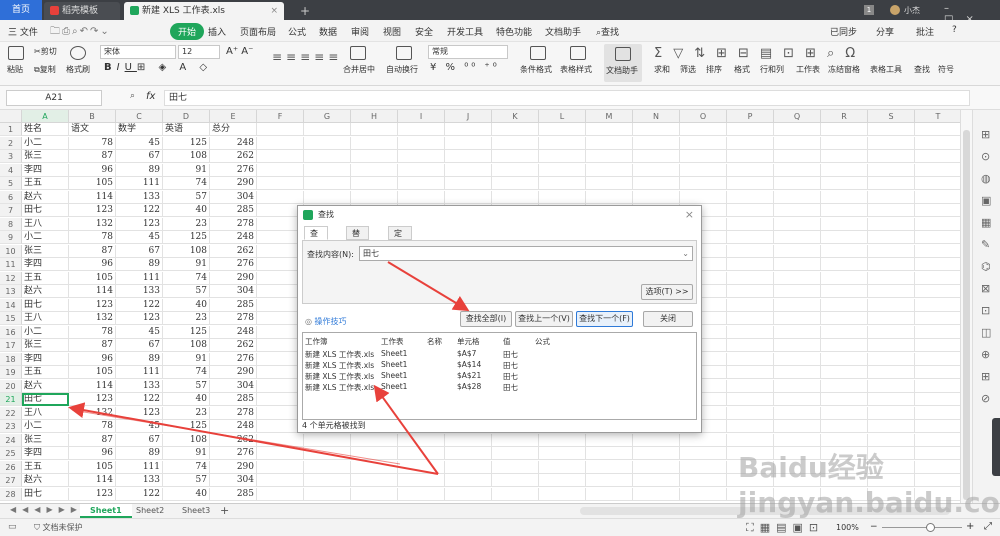  I want to click on arrow-to-cell, so click(253, 438).